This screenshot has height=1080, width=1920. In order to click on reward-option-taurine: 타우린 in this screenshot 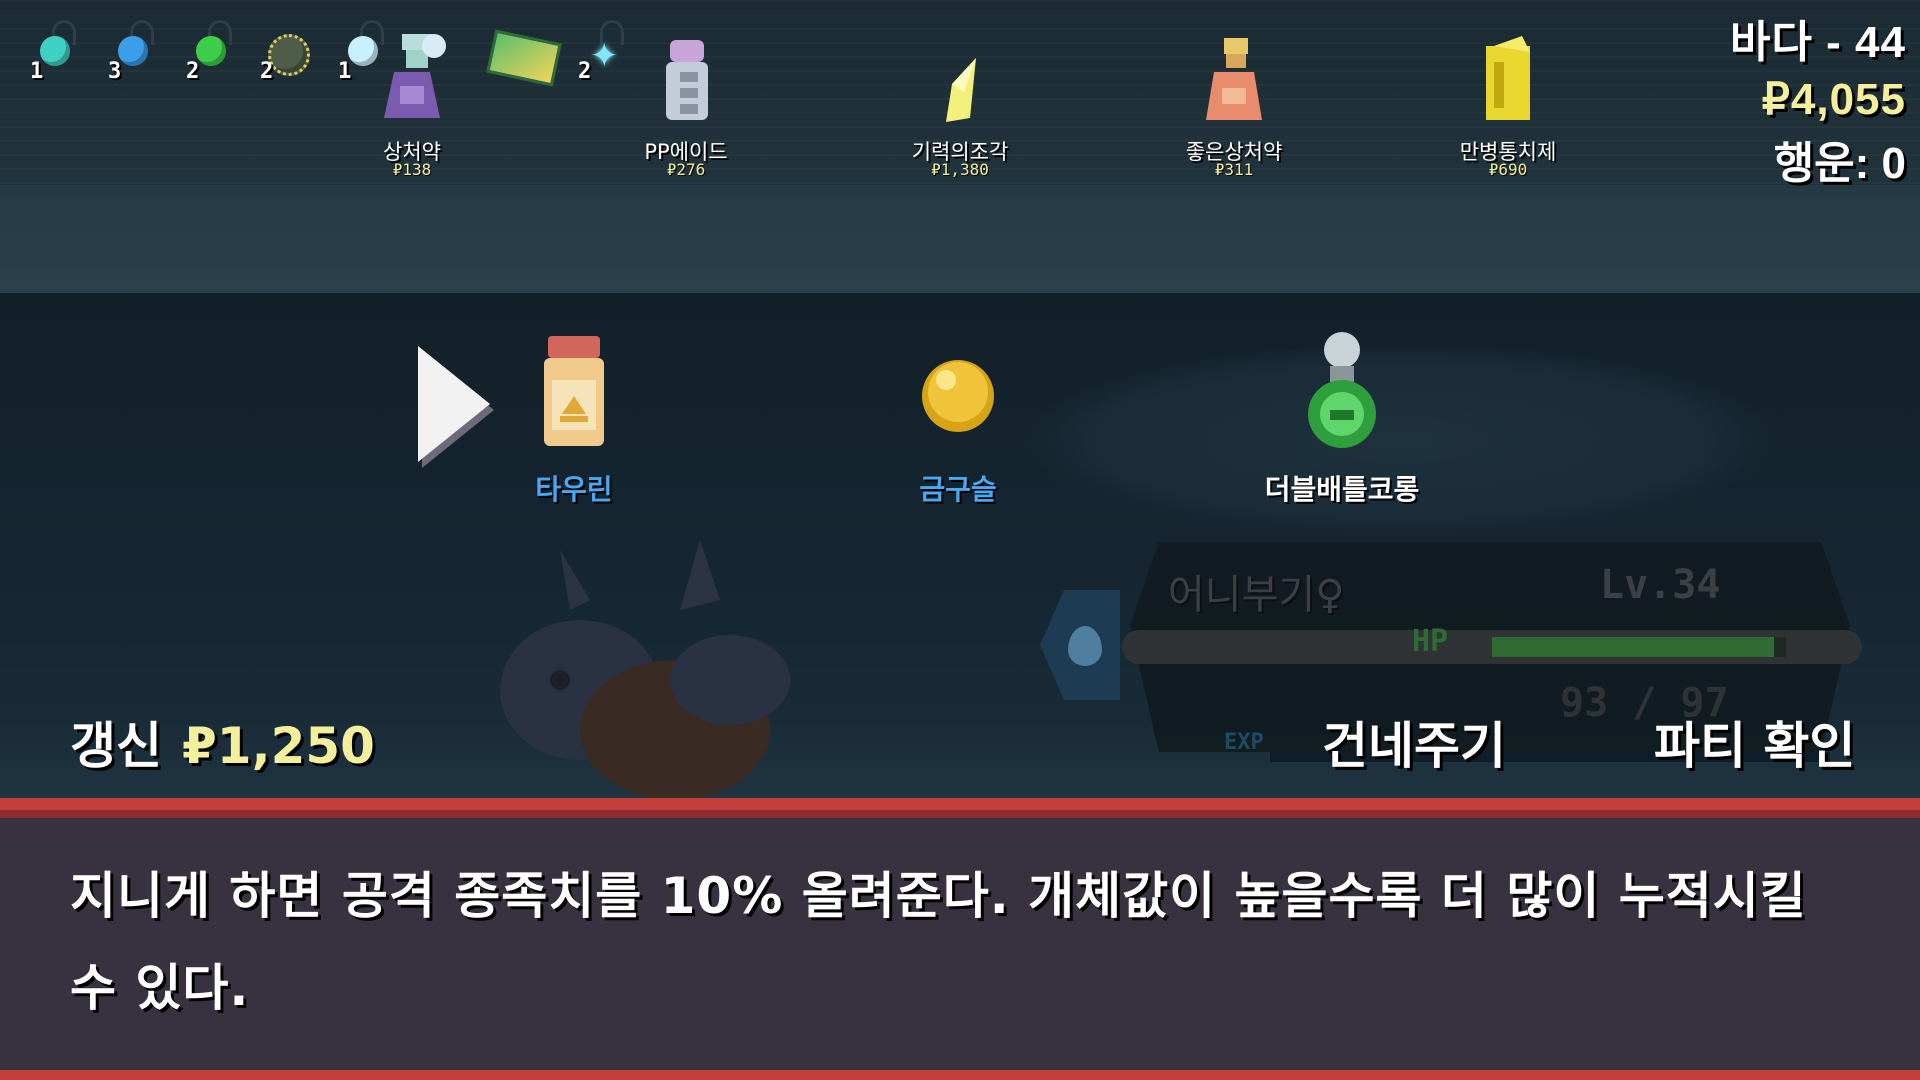, I will do `click(574, 420)`.